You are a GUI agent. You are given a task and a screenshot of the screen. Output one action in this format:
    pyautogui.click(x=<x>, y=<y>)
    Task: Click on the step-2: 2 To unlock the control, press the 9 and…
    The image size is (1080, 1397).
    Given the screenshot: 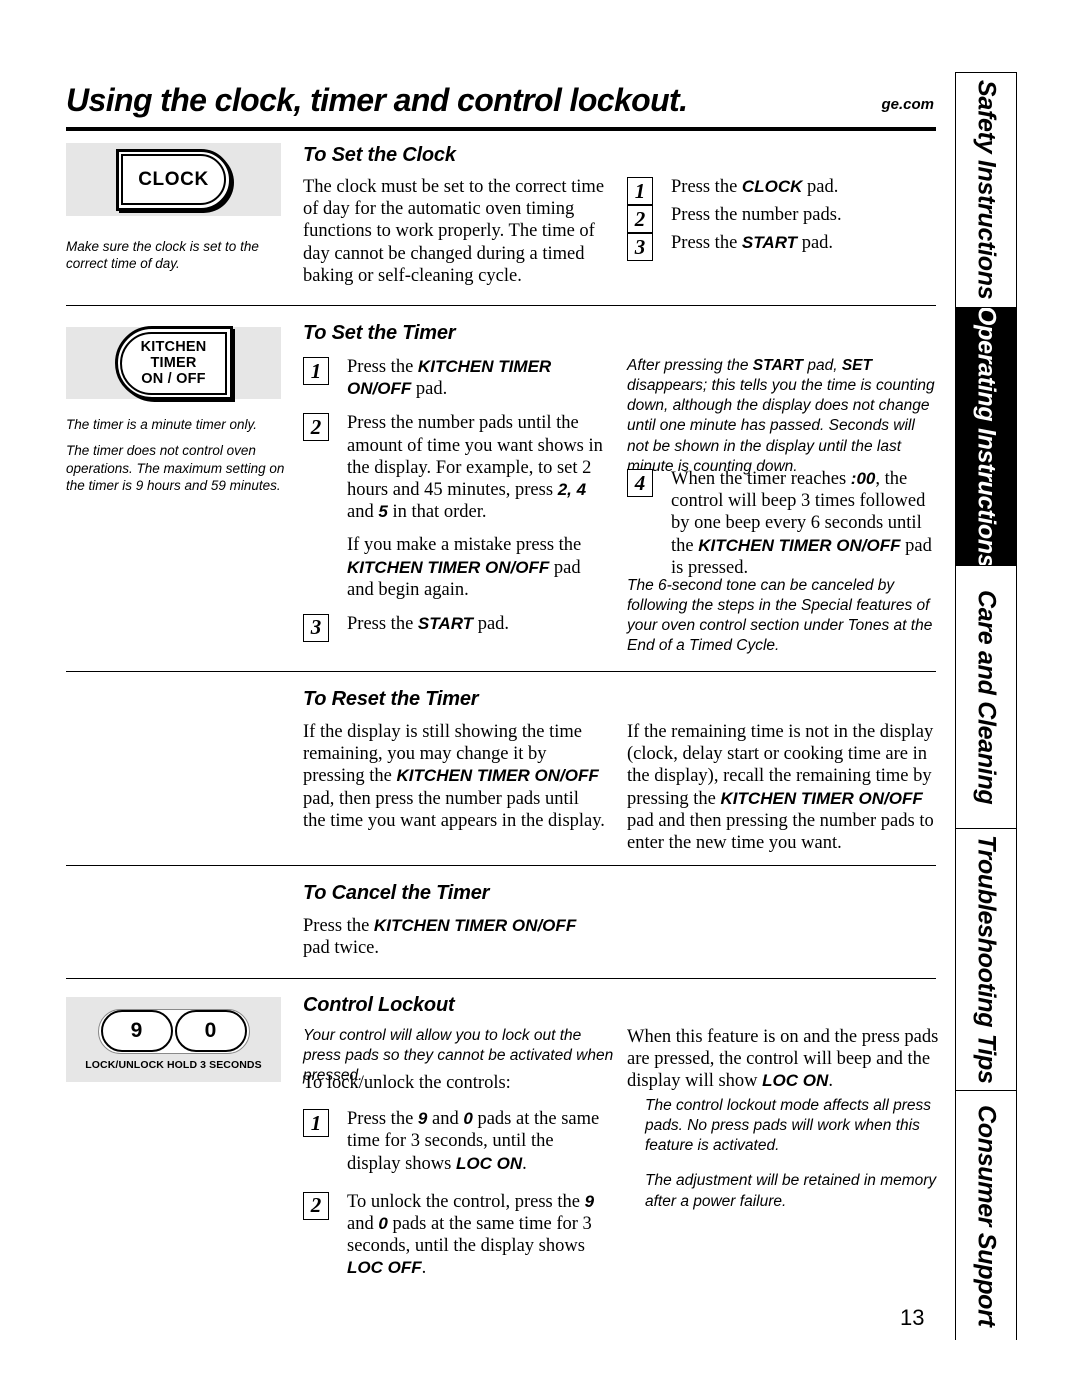 What is the action you would take?
    pyautogui.click(x=454, y=1235)
    